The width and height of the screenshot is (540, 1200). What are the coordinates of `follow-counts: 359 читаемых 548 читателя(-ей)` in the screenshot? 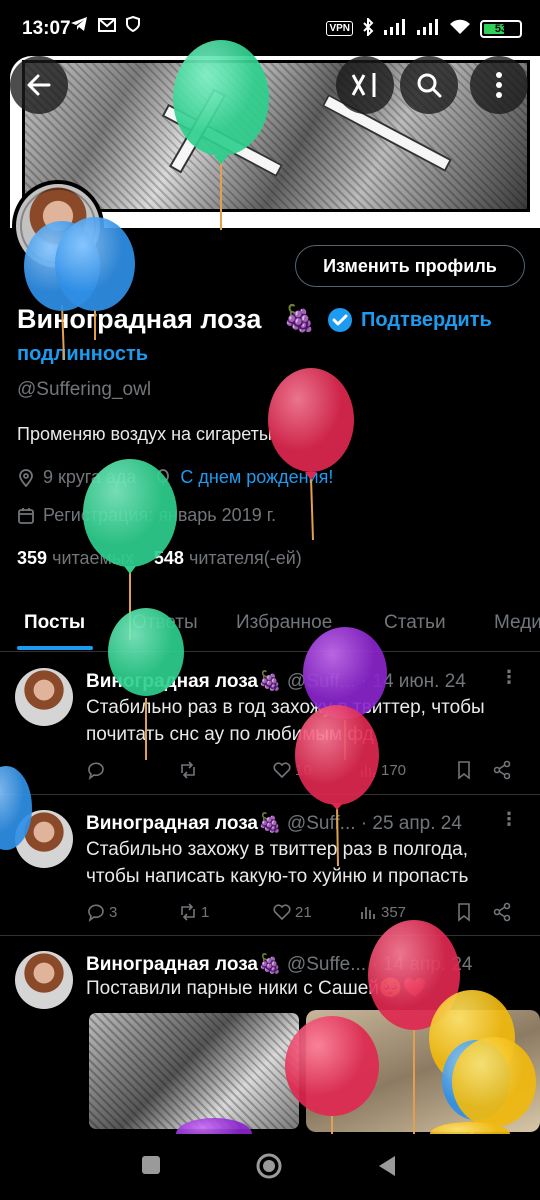 It's located at (159, 558).